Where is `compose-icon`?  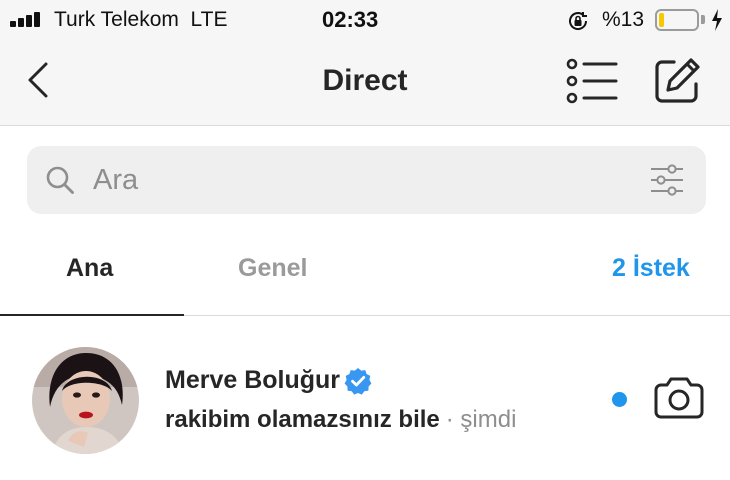 compose-icon is located at coordinates (677, 81).